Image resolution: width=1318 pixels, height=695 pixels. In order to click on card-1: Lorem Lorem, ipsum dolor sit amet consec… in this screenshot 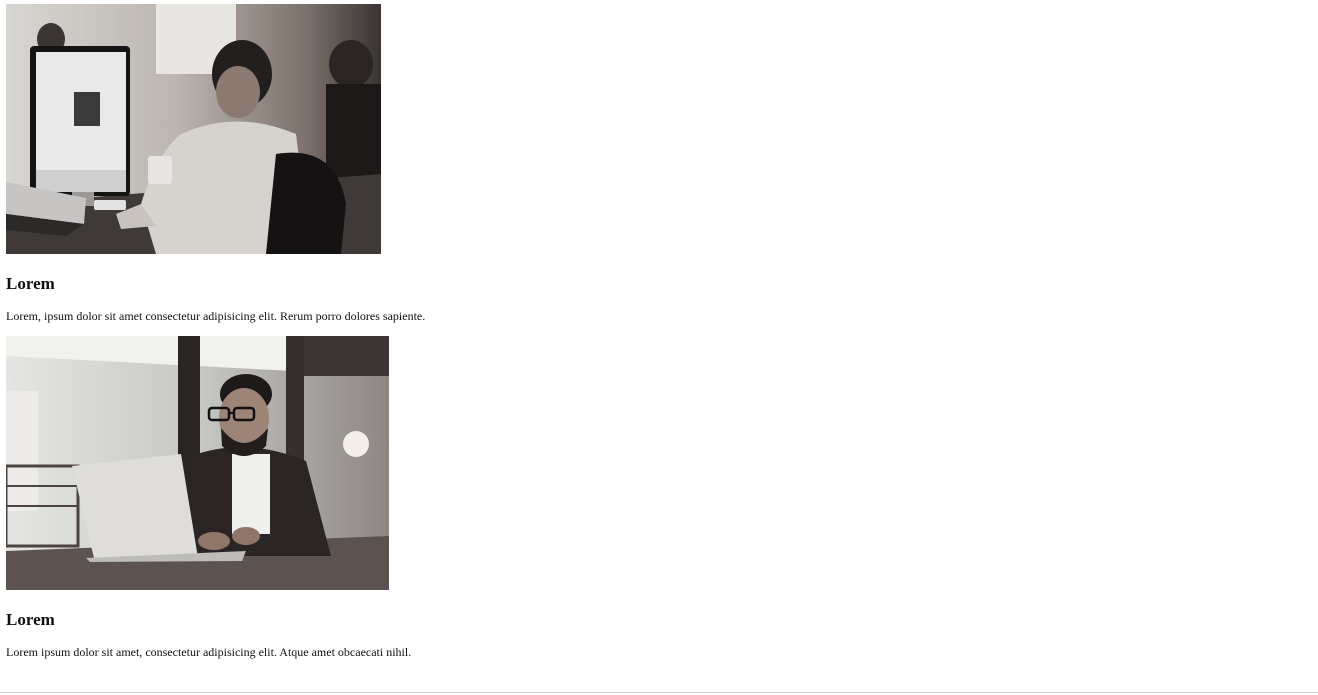, I will do `click(215, 163)`.